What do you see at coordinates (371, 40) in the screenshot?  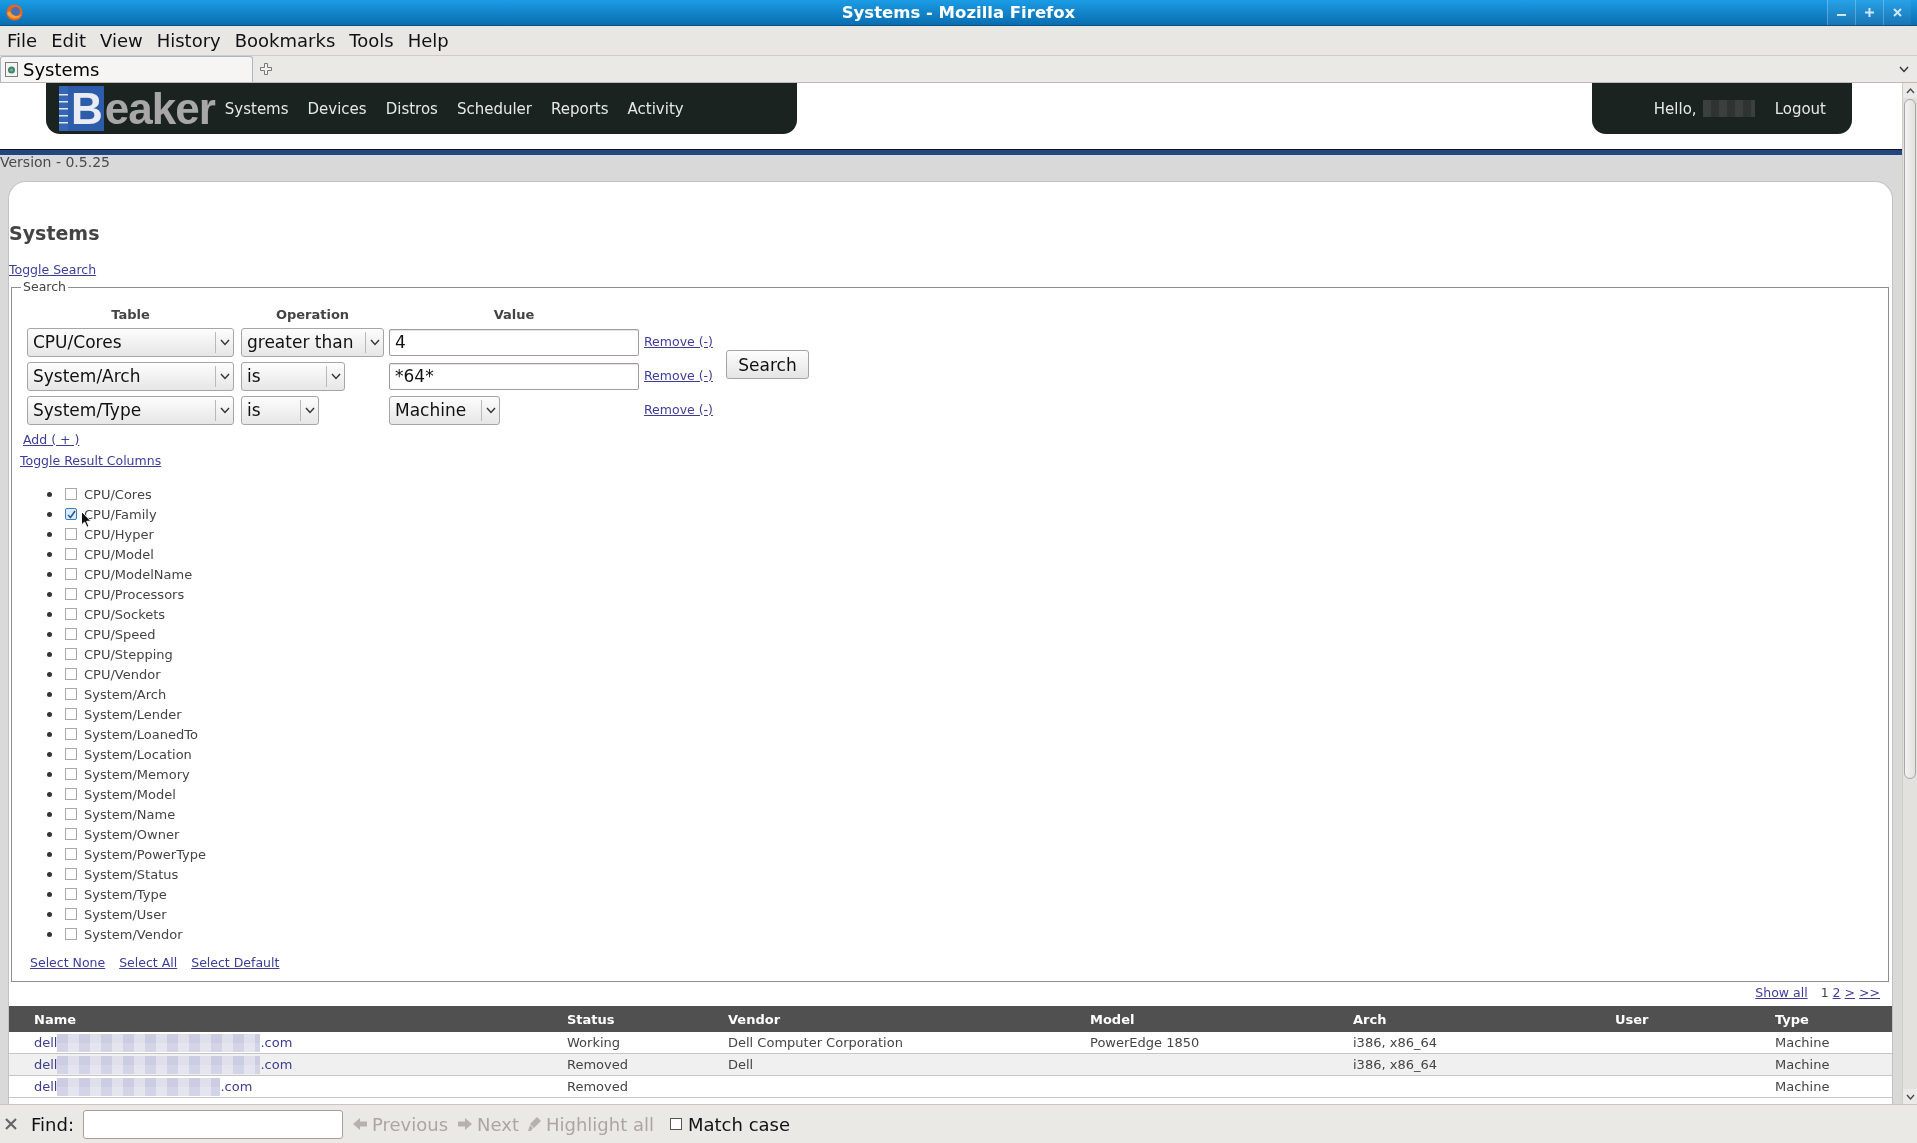 I see `menu-item: Tools` at bounding box center [371, 40].